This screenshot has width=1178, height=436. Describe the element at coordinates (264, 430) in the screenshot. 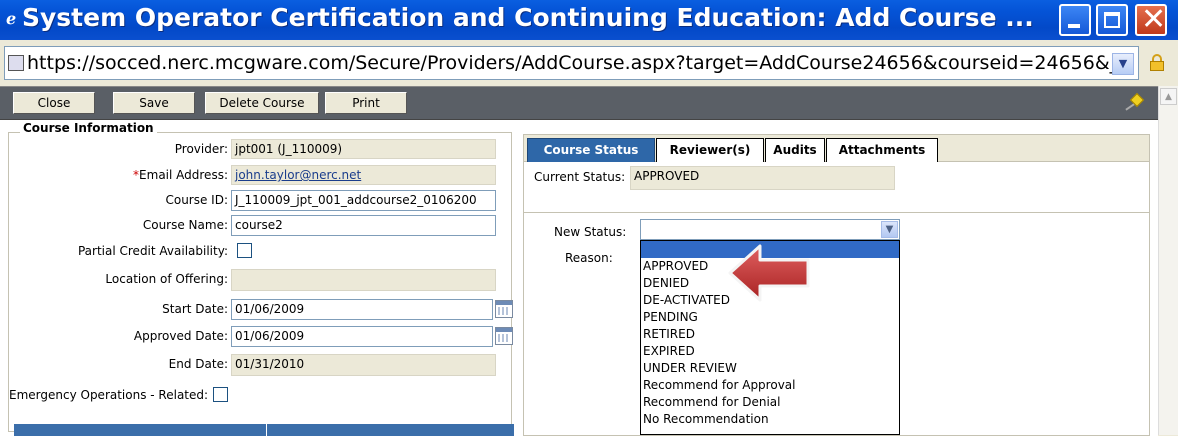

I see `grid-header` at that location.